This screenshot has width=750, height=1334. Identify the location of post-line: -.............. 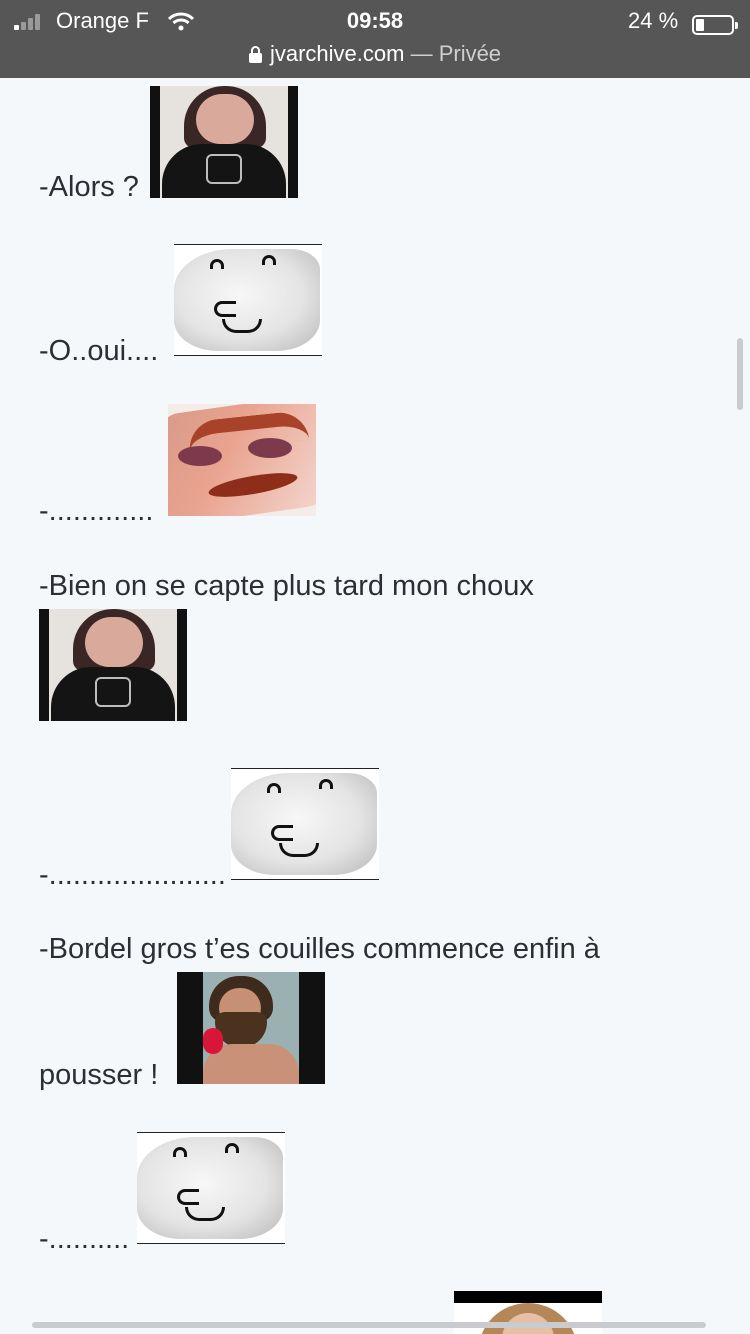
(96, 511).